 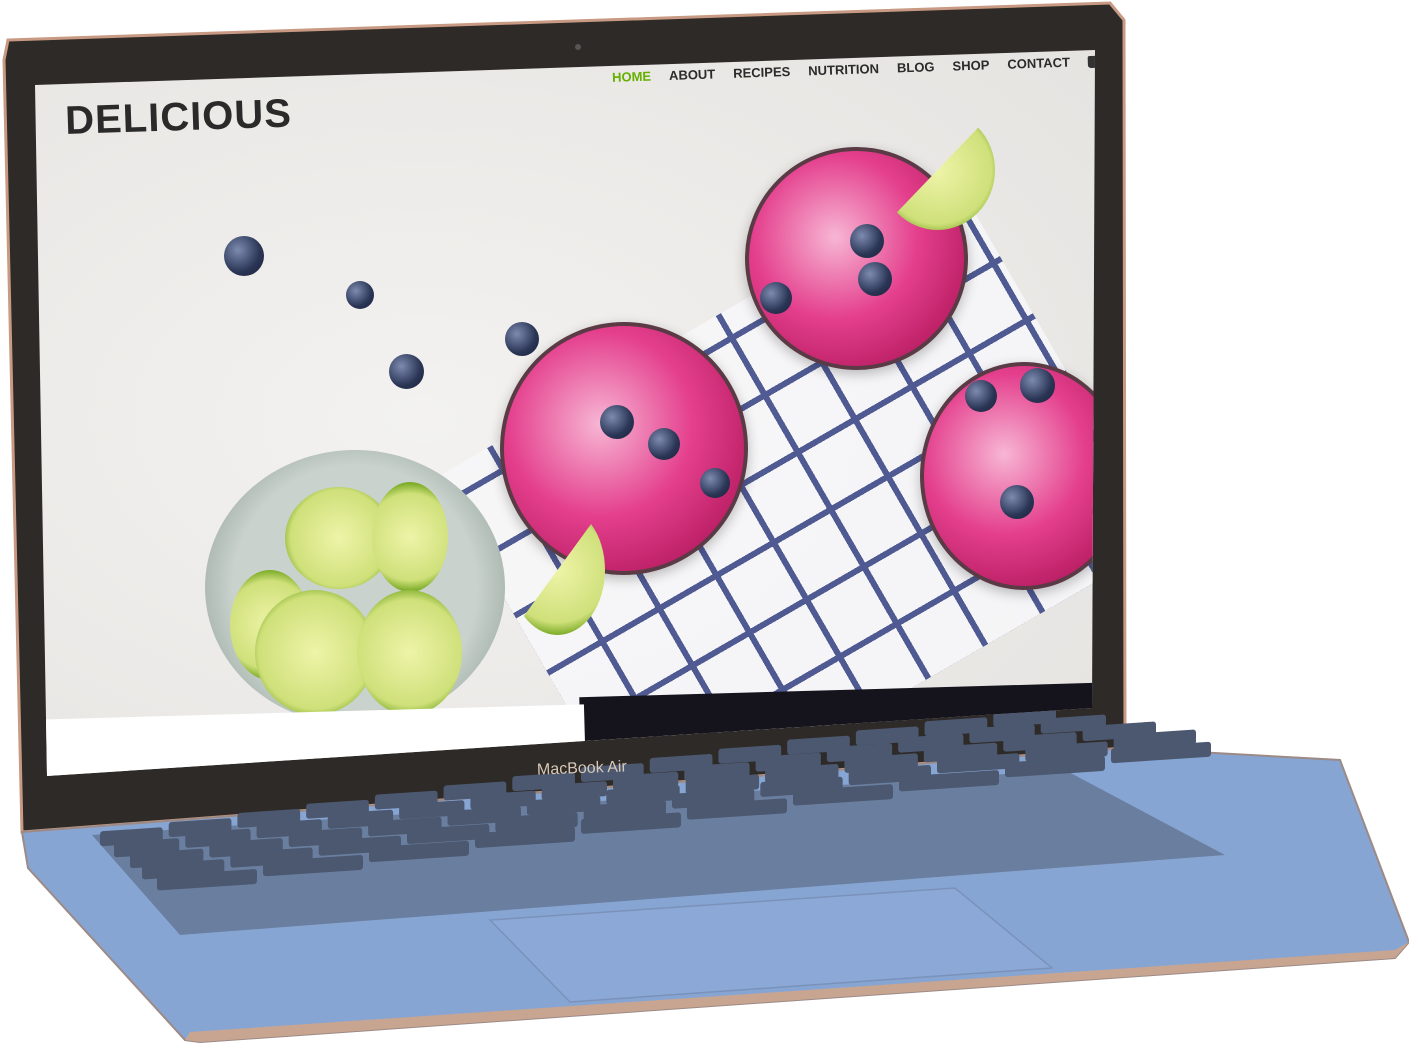 What do you see at coordinates (692, 74) in the screenshot?
I see `nav-about: ABOUT` at bounding box center [692, 74].